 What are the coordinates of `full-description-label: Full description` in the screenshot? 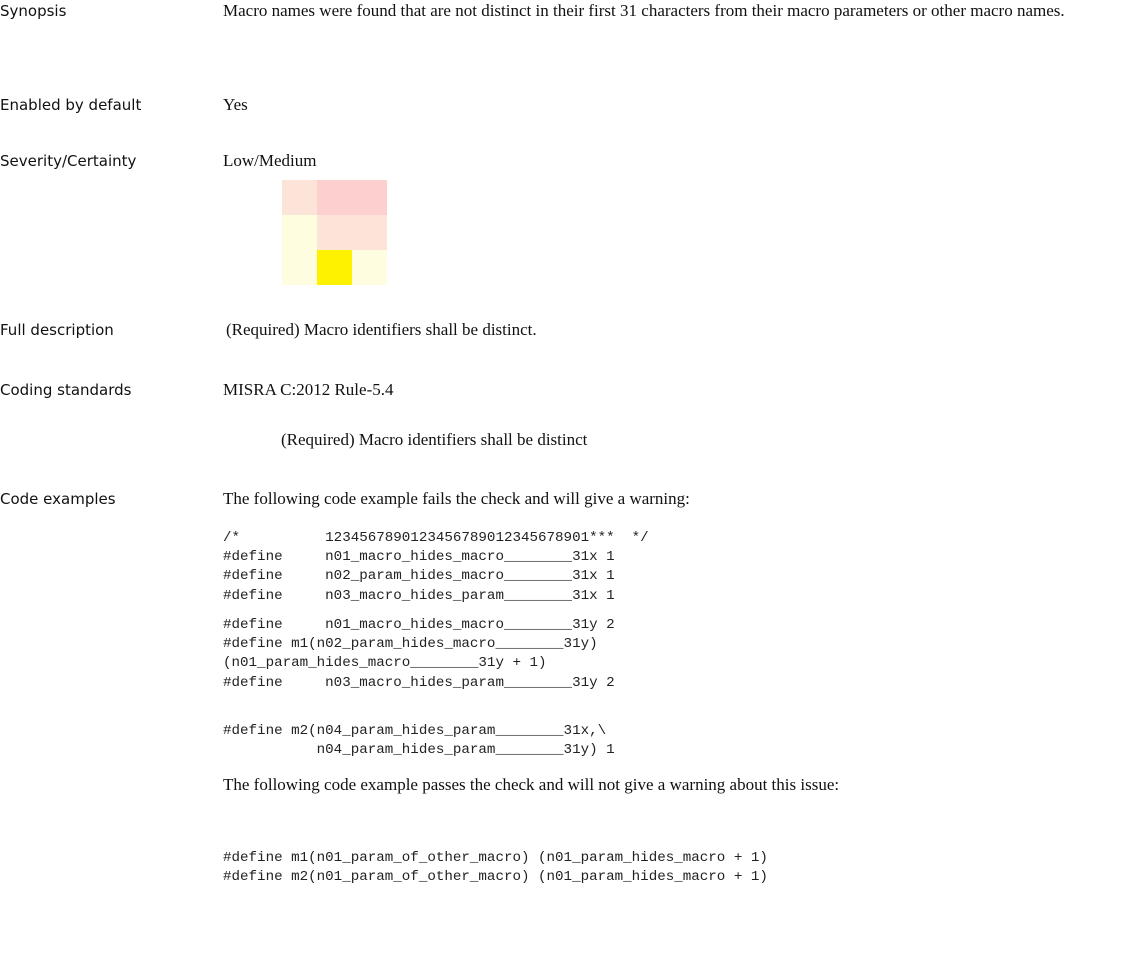 It's located at (57, 330).